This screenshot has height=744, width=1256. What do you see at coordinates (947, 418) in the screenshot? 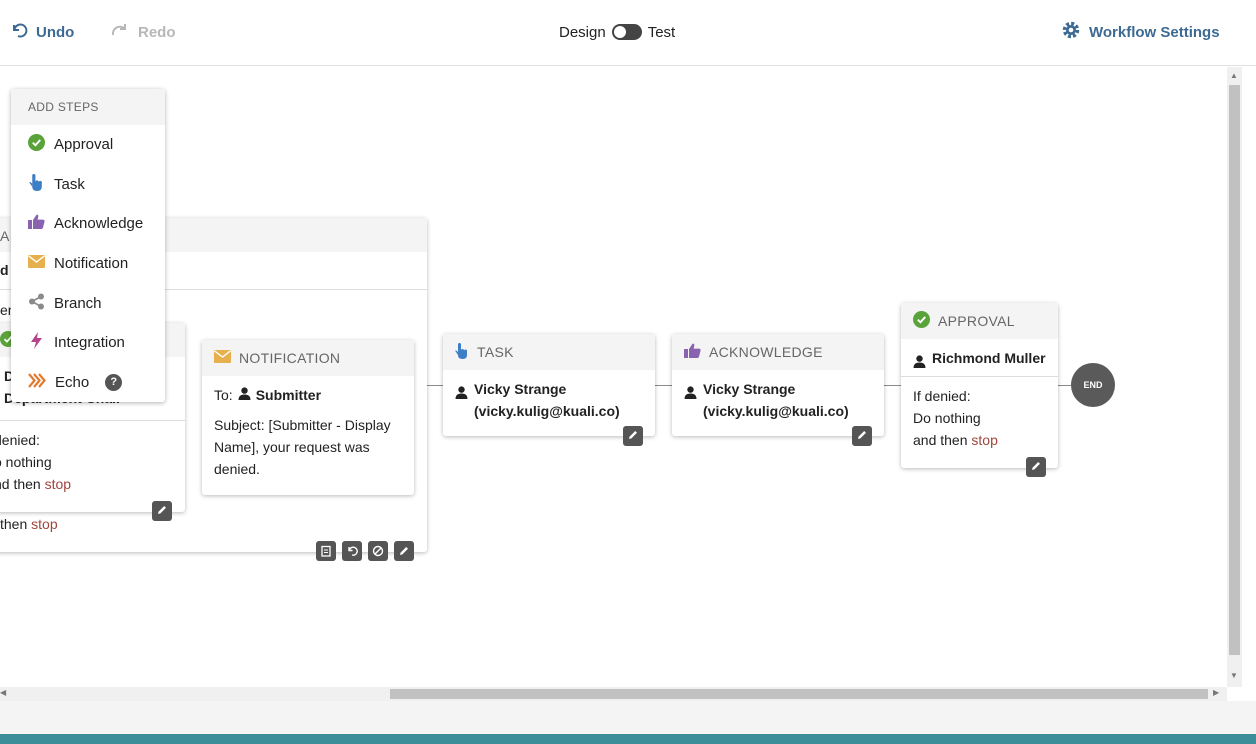
I see `action-text: Do nothing` at bounding box center [947, 418].